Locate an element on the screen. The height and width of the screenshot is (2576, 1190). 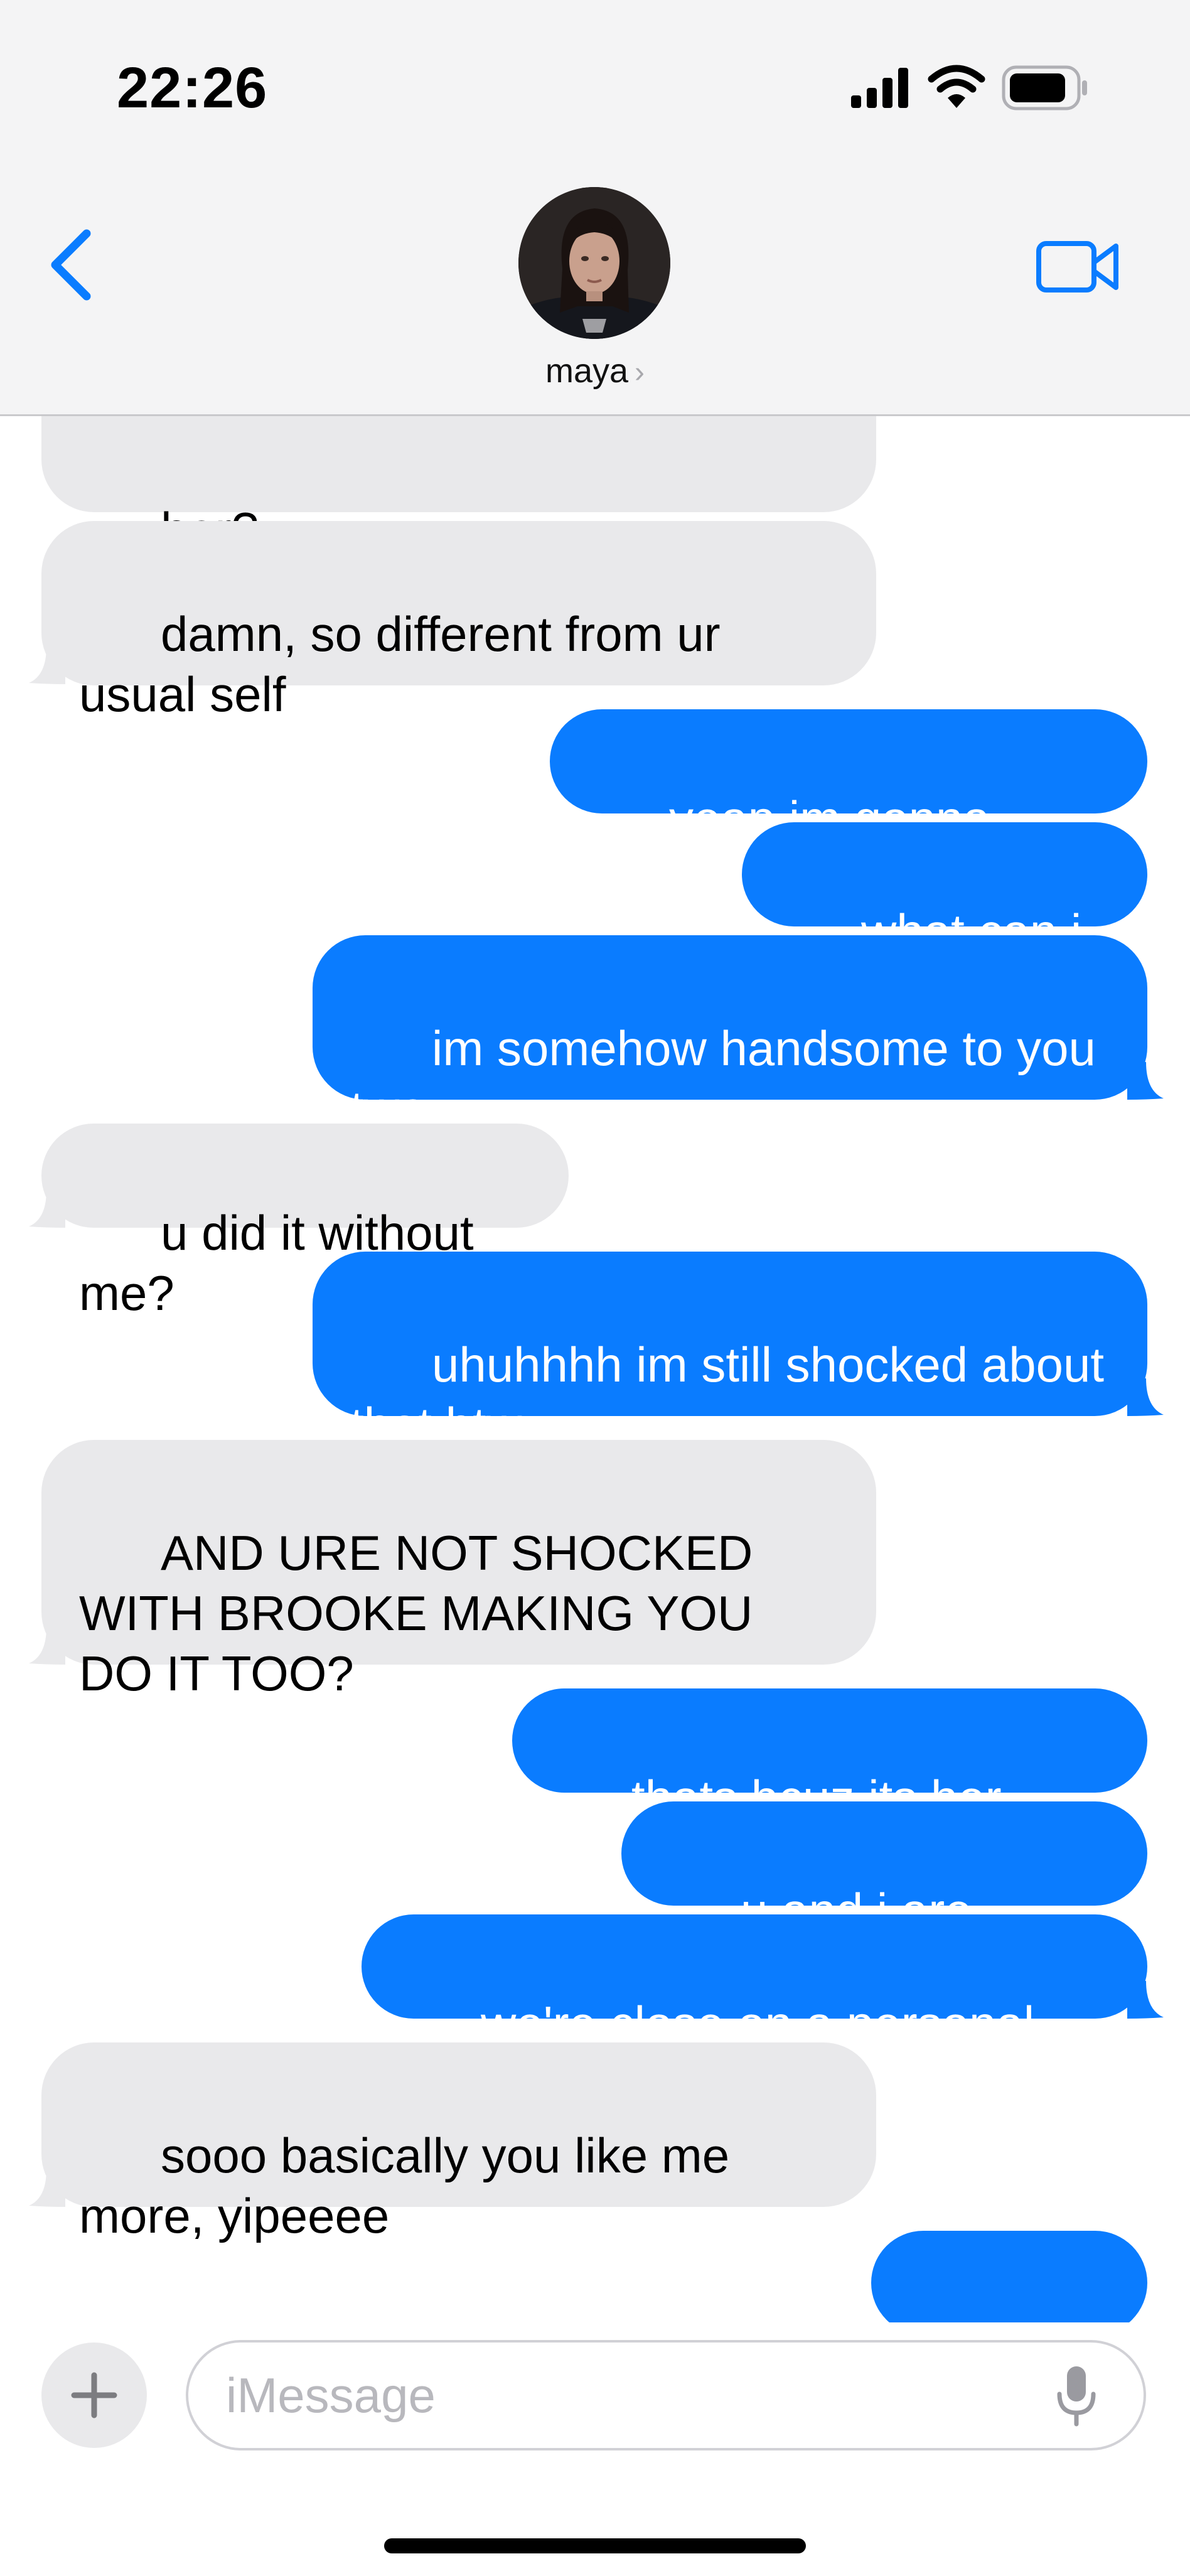
message-text: im somehow handsome to you two is located at coordinates (730, 1078).